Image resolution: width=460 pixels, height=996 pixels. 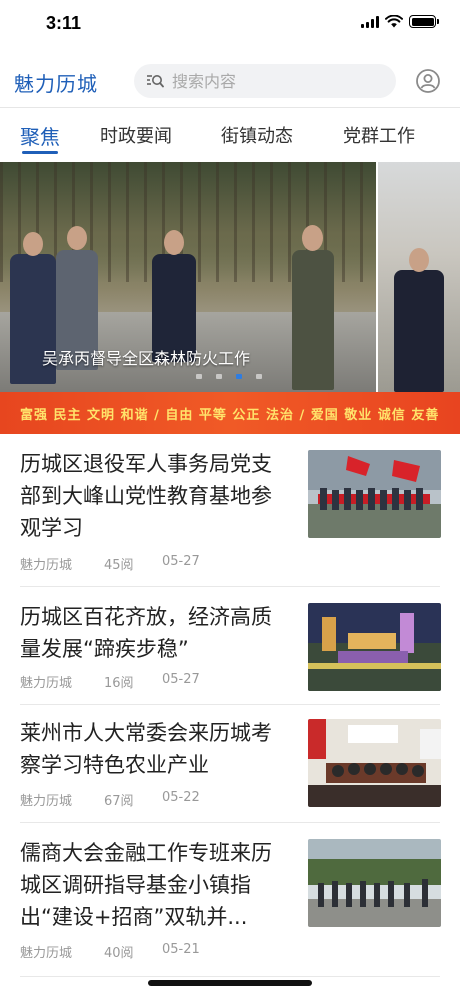 I want to click on app-header: 魅力历城, so click(x=230, y=82).